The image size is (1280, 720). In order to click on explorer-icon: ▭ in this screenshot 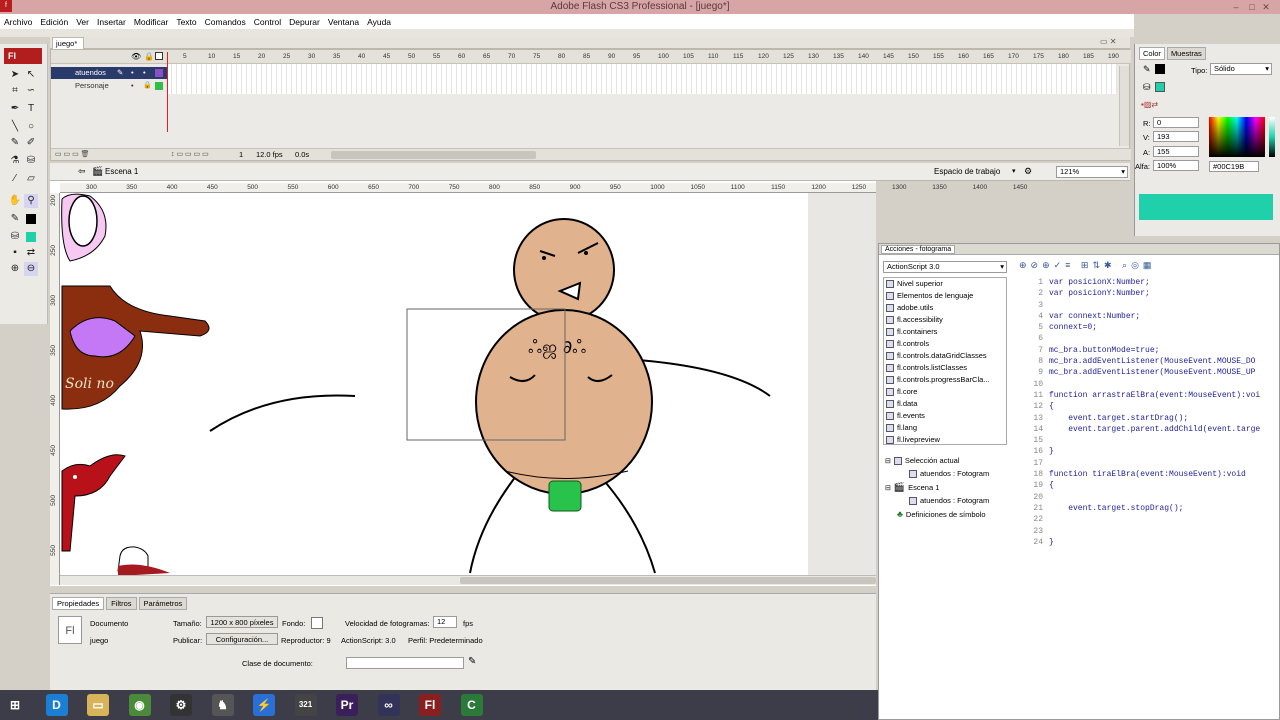, I will do `click(98, 705)`.